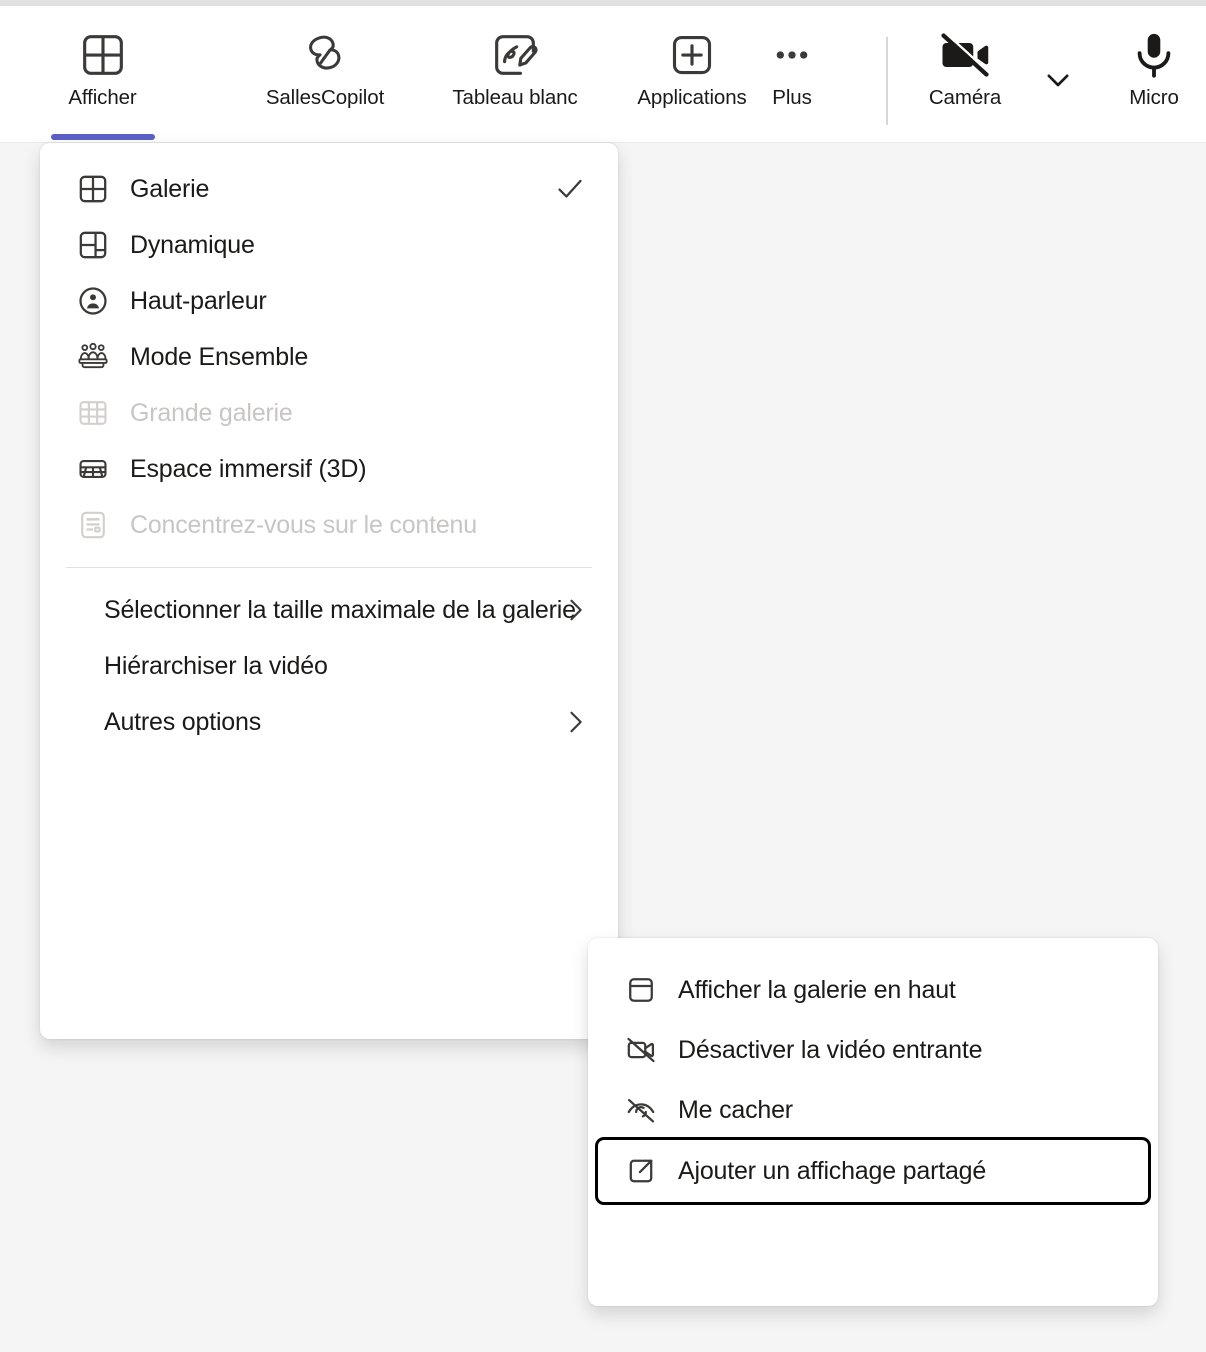 The image size is (1206, 1352). I want to click on toolbar-item-label: Plus, so click(792, 97).